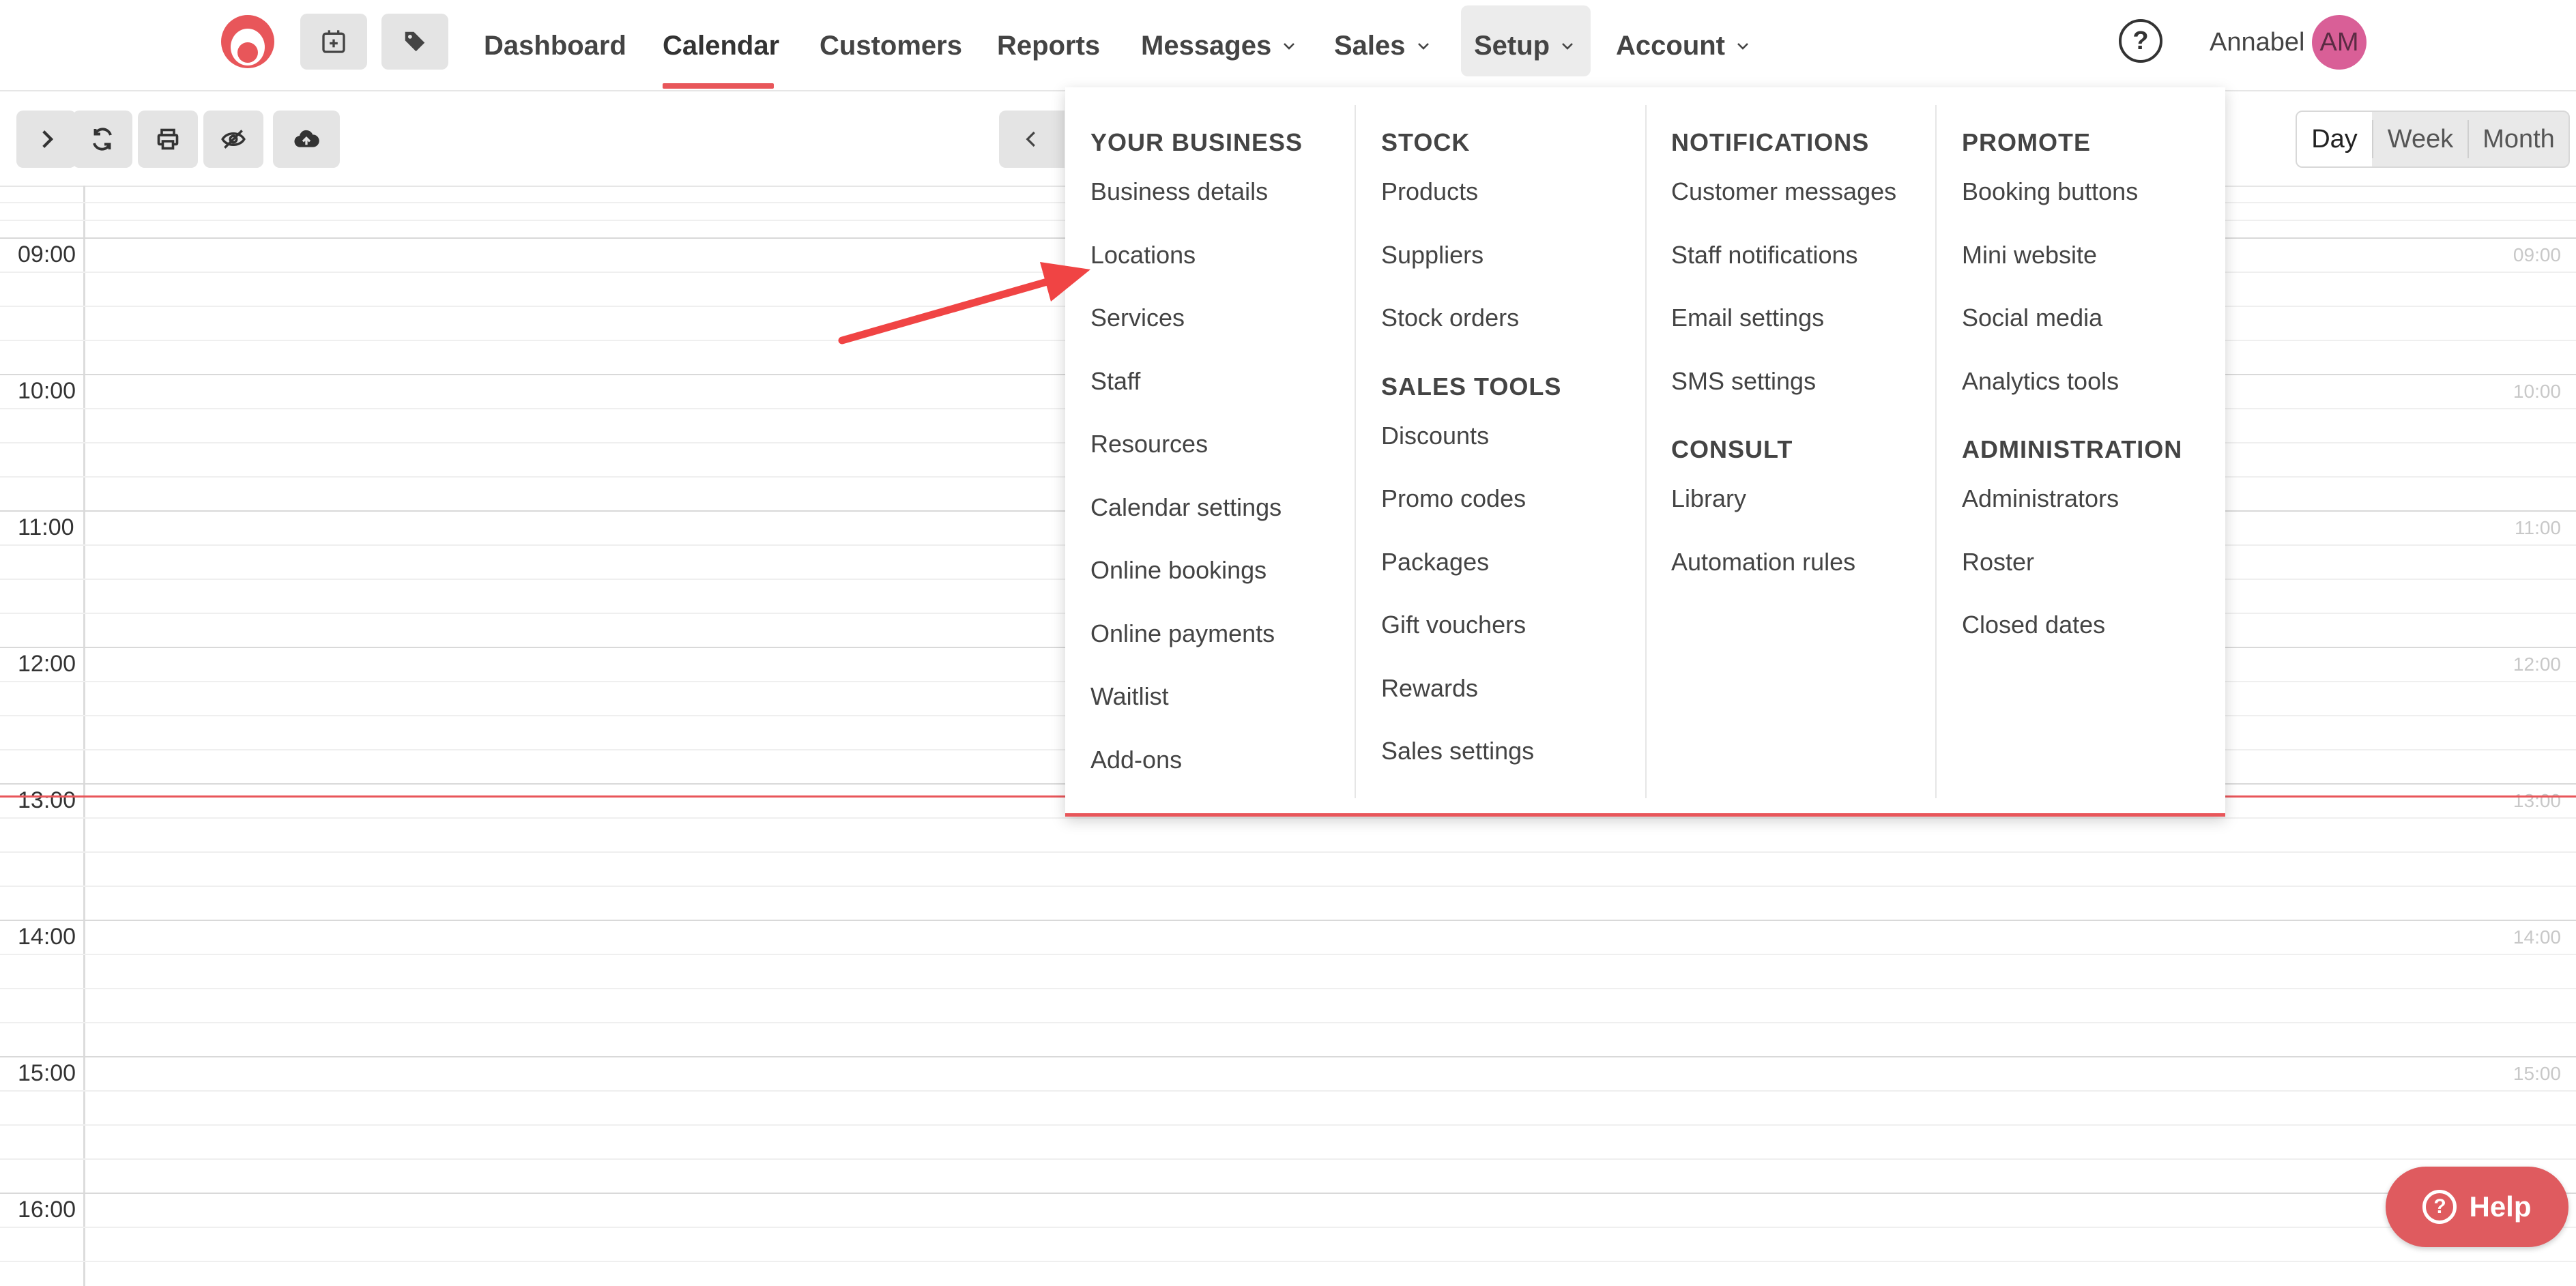 The width and height of the screenshot is (2576, 1286). Describe the element at coordinates (964, 303) in the screenshot. I see `annotation-arrow-icon` at that location.